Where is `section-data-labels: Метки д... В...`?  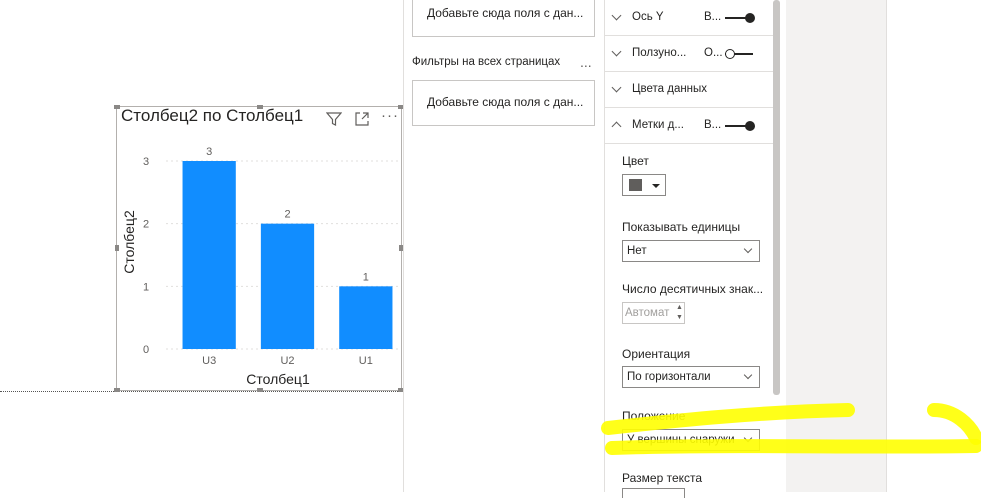
section-data-labels: Метки д... В... is located at coordinates (689, 126).